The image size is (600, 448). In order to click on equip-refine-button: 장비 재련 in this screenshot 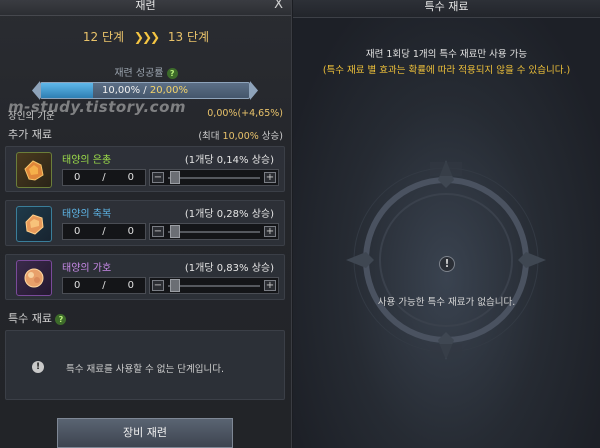, I will do `click(145, 433)`.